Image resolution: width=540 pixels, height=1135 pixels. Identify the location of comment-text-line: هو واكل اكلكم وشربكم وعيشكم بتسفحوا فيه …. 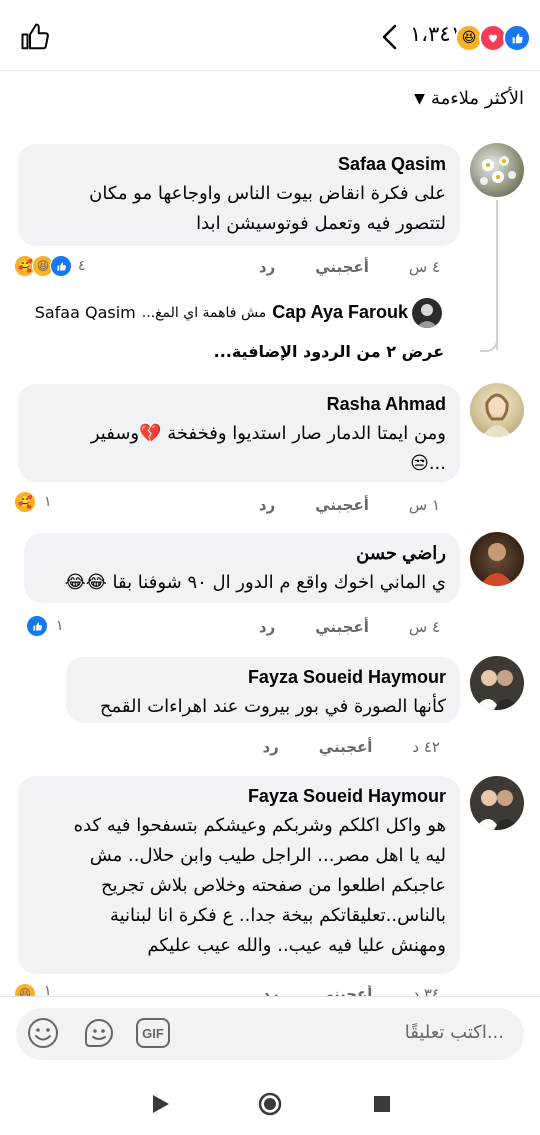
(259, 825).